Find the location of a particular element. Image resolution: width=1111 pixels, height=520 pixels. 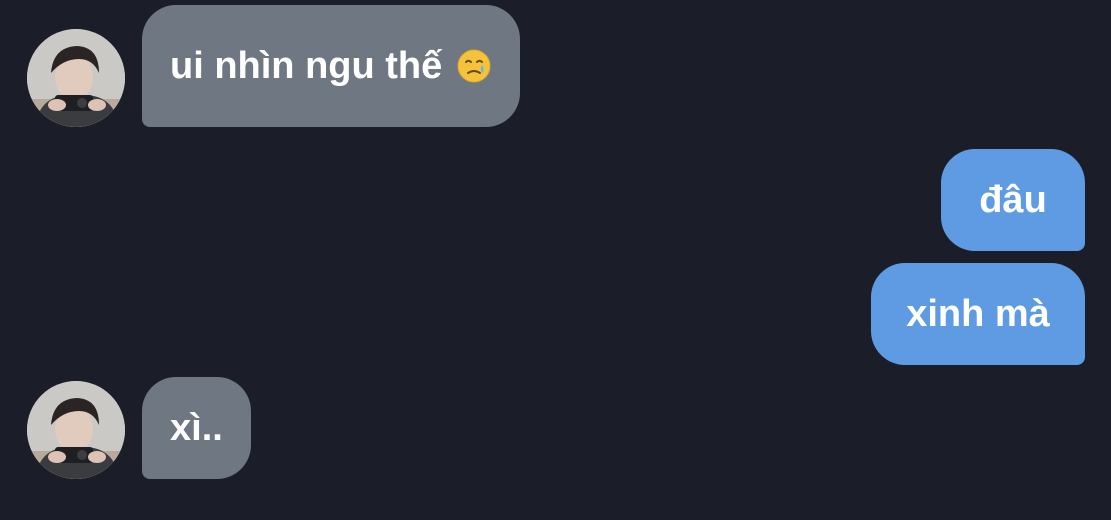

outgoing-message-bubble: đâu is located at coordinates (1013, 200).